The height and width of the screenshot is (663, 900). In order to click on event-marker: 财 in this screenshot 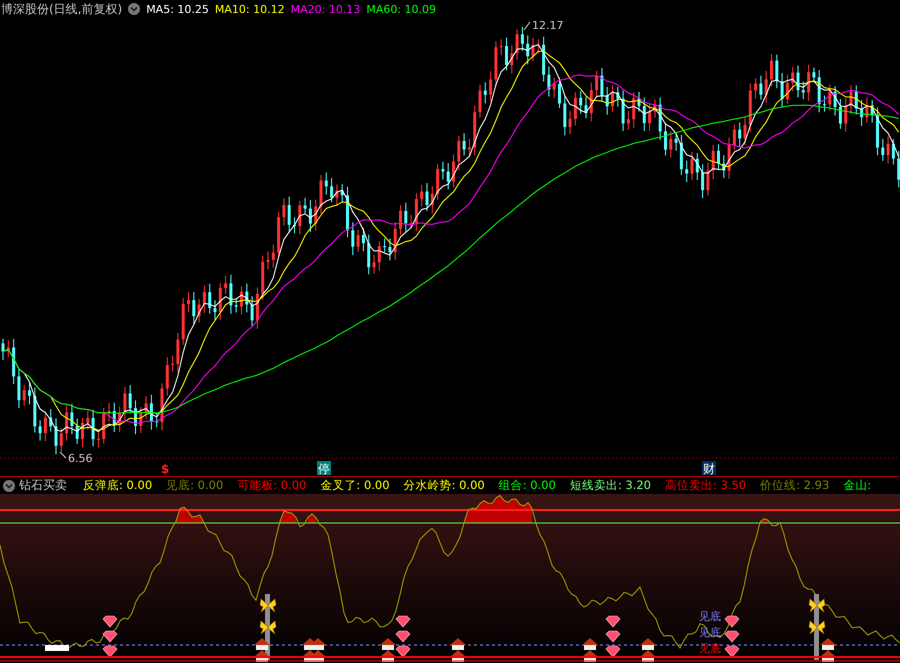, I will do `click(709, 468)`.